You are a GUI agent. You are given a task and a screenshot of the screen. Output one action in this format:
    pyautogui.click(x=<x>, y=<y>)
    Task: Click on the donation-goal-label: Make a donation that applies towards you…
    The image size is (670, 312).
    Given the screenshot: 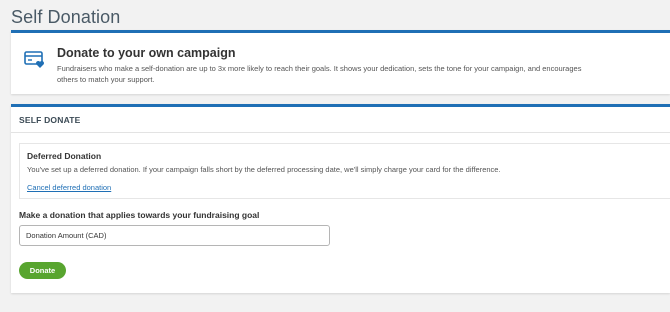 What is the action you would take?
    pyautogui.click(x=139, y=215)
    